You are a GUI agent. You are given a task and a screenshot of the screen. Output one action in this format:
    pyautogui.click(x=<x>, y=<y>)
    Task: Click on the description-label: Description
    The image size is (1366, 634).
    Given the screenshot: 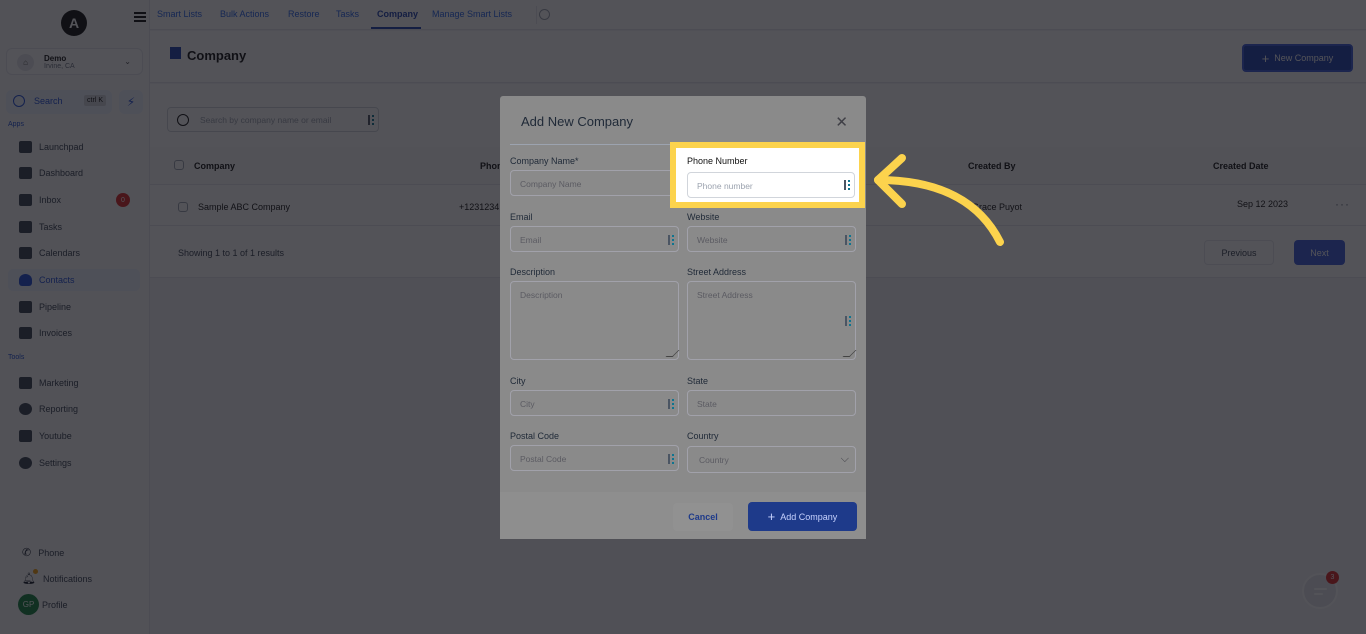 What is the action you would take?
    pyautogui.click(x=533, y=272)
    